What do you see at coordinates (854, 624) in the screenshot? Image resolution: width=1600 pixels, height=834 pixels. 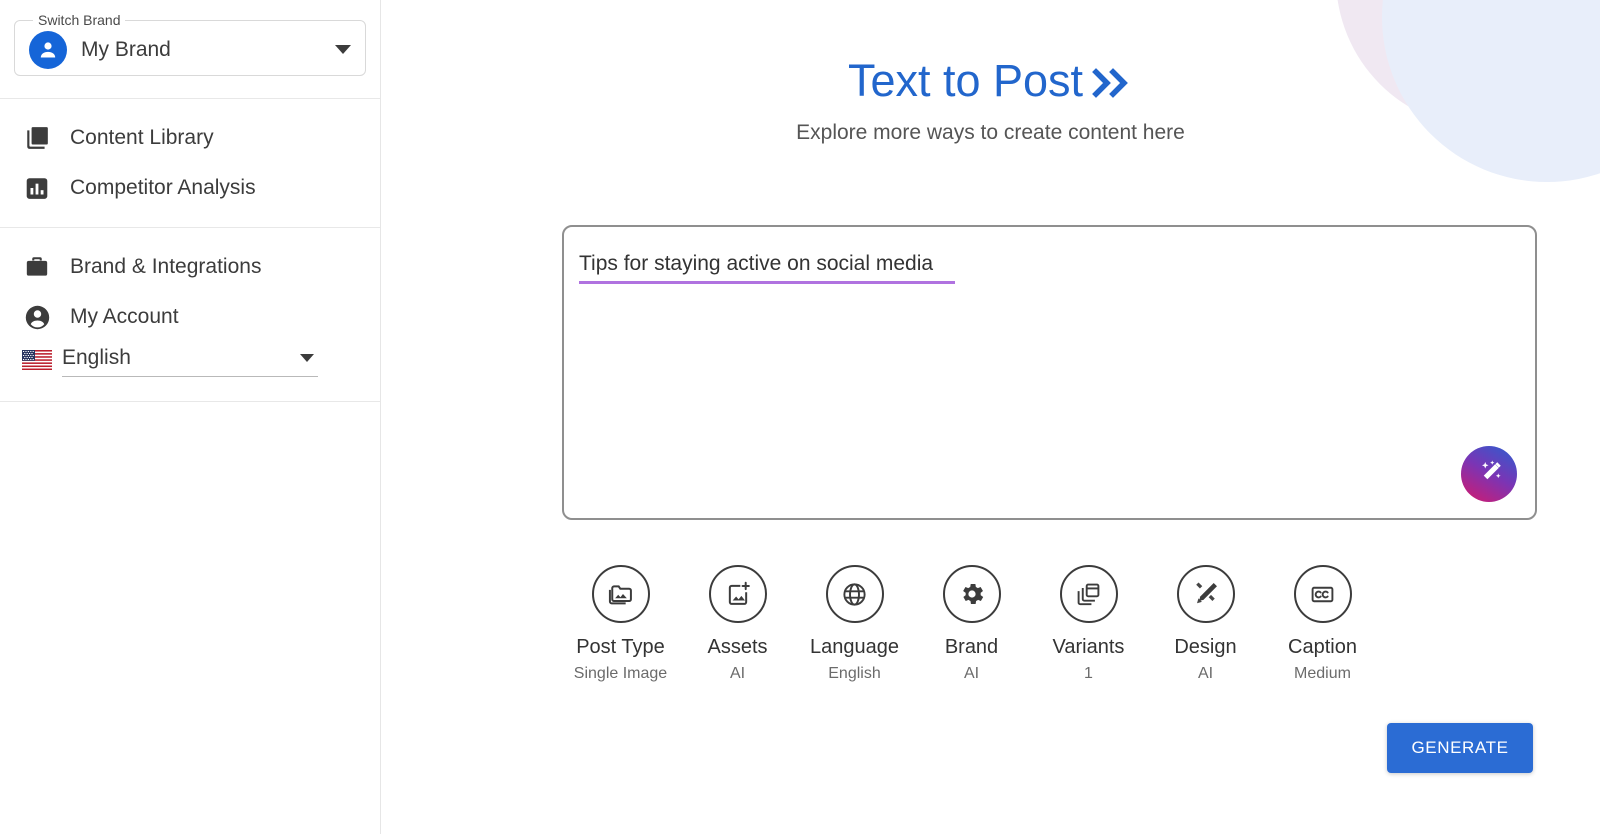 I see `option-language: Language English` at bounding box center [854, 624].